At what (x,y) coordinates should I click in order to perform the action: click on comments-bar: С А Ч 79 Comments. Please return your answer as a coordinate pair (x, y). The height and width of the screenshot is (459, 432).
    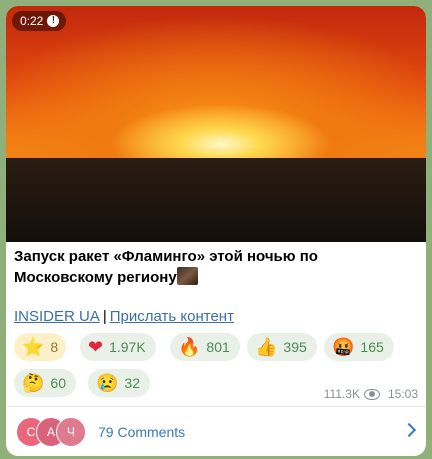
    Looking at the image, I should click on (216, 431).